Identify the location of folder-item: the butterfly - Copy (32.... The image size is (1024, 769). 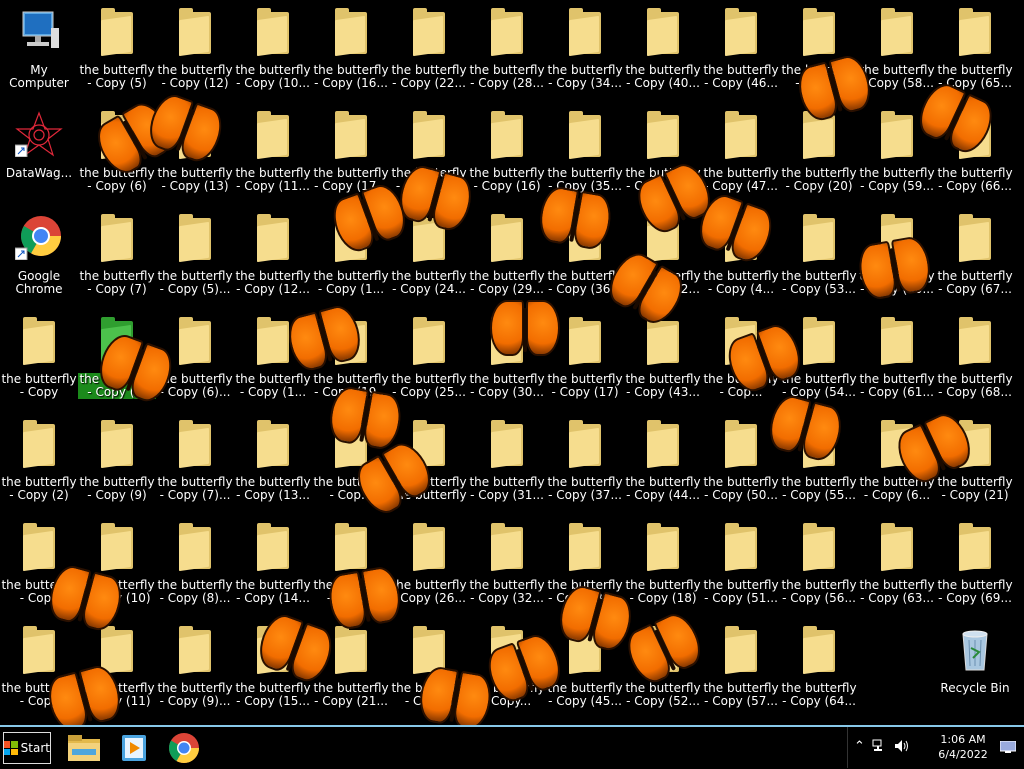
(507, 567).